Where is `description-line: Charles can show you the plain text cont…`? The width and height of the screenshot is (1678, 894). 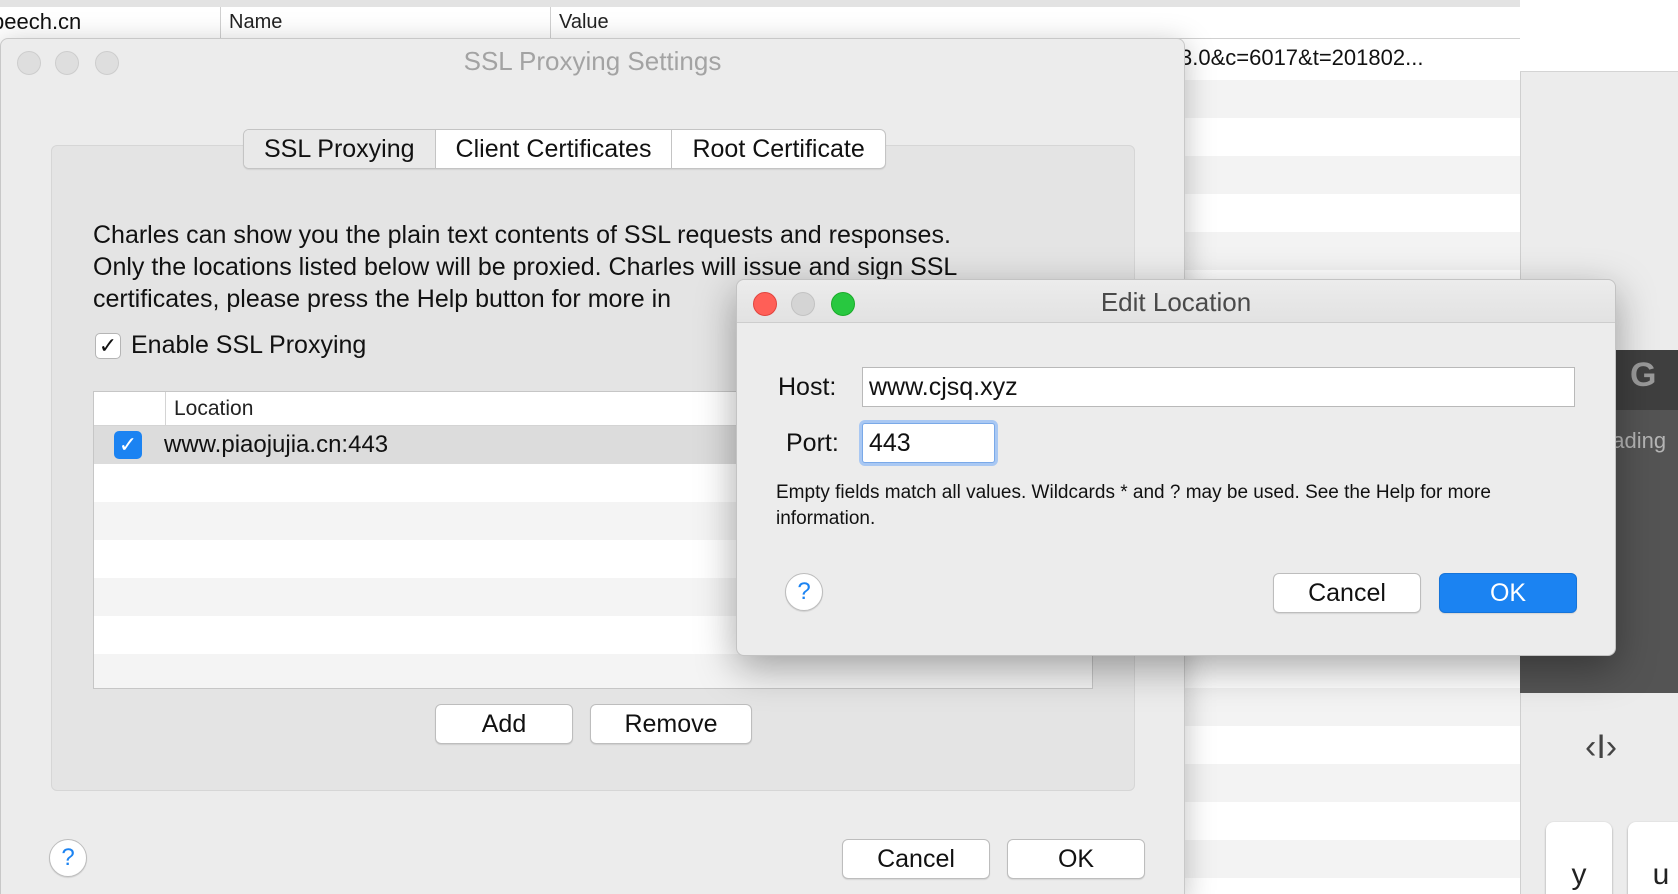
description-line: Charles can show you the plain text cont… is located at coordinates (522, 235).